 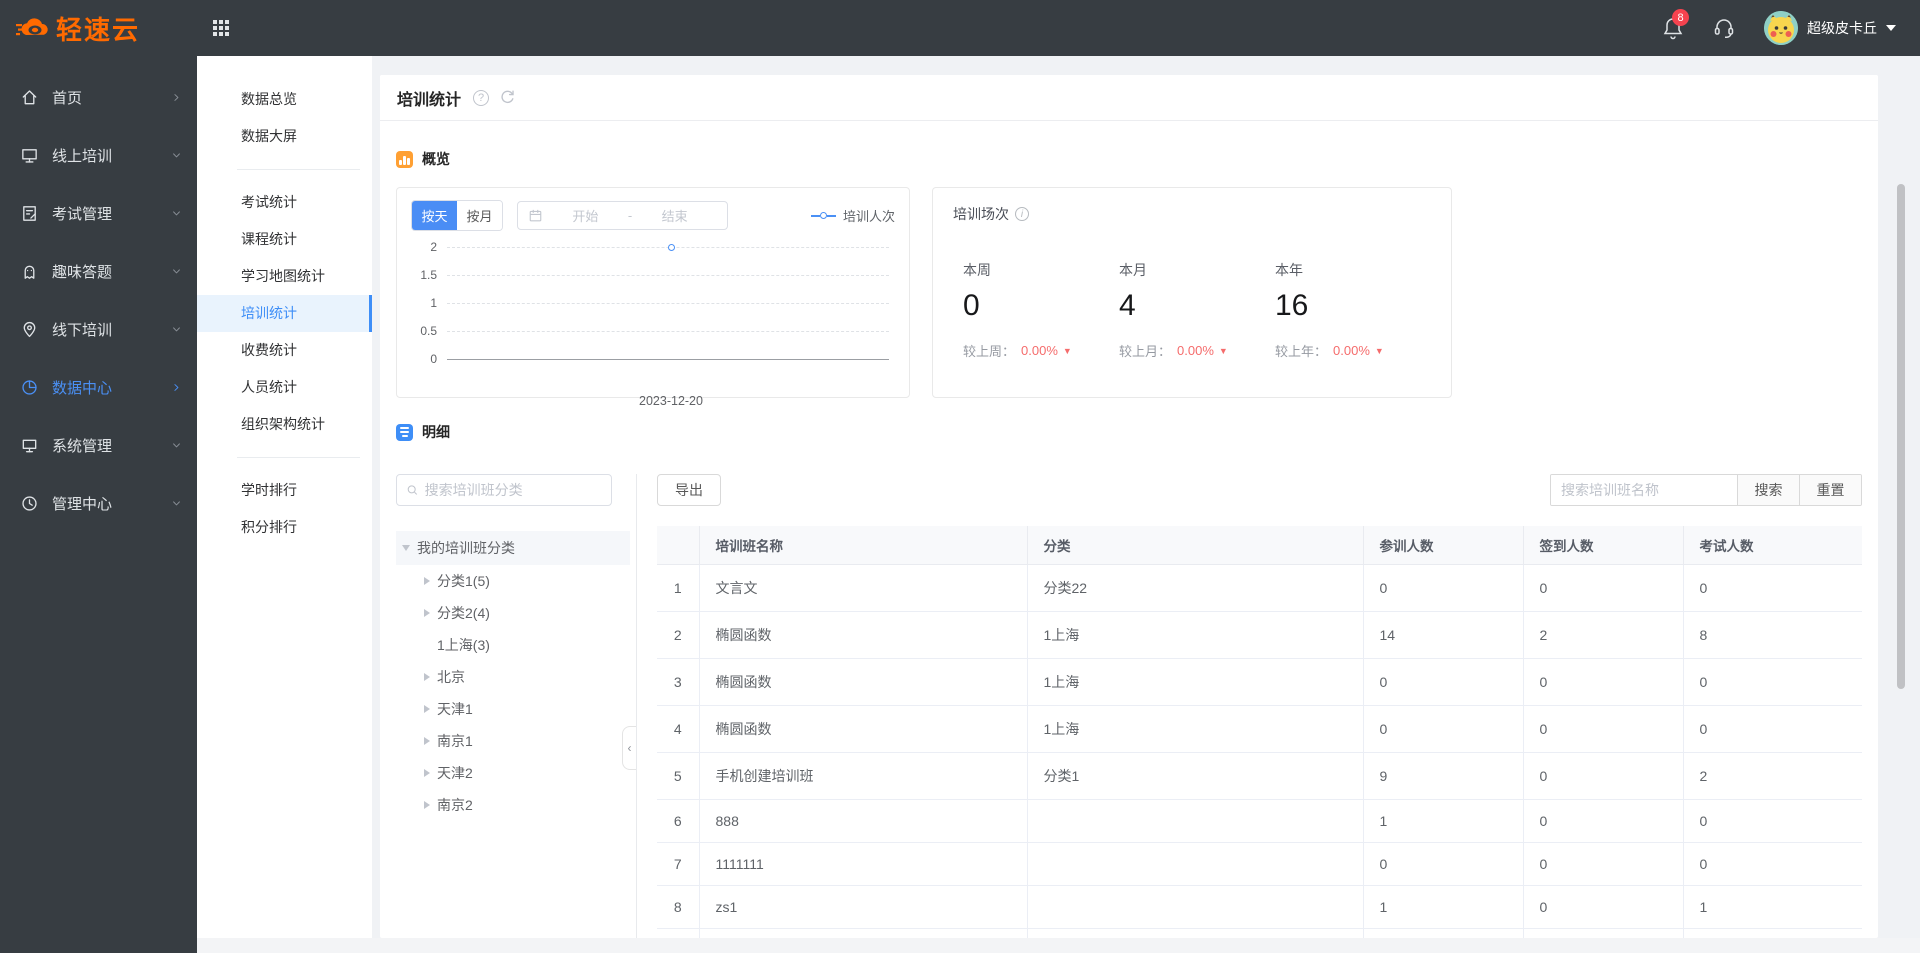 What do you see at coordinates (513, 741) in the screenshot?
I see `tree-item-nanjing1: 南京1` at bounding box center [513, 741].